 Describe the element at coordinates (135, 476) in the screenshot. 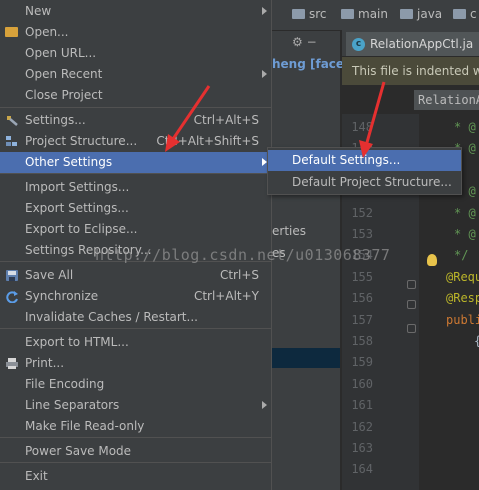

I see `menu-item-exit: Exit` at that location.